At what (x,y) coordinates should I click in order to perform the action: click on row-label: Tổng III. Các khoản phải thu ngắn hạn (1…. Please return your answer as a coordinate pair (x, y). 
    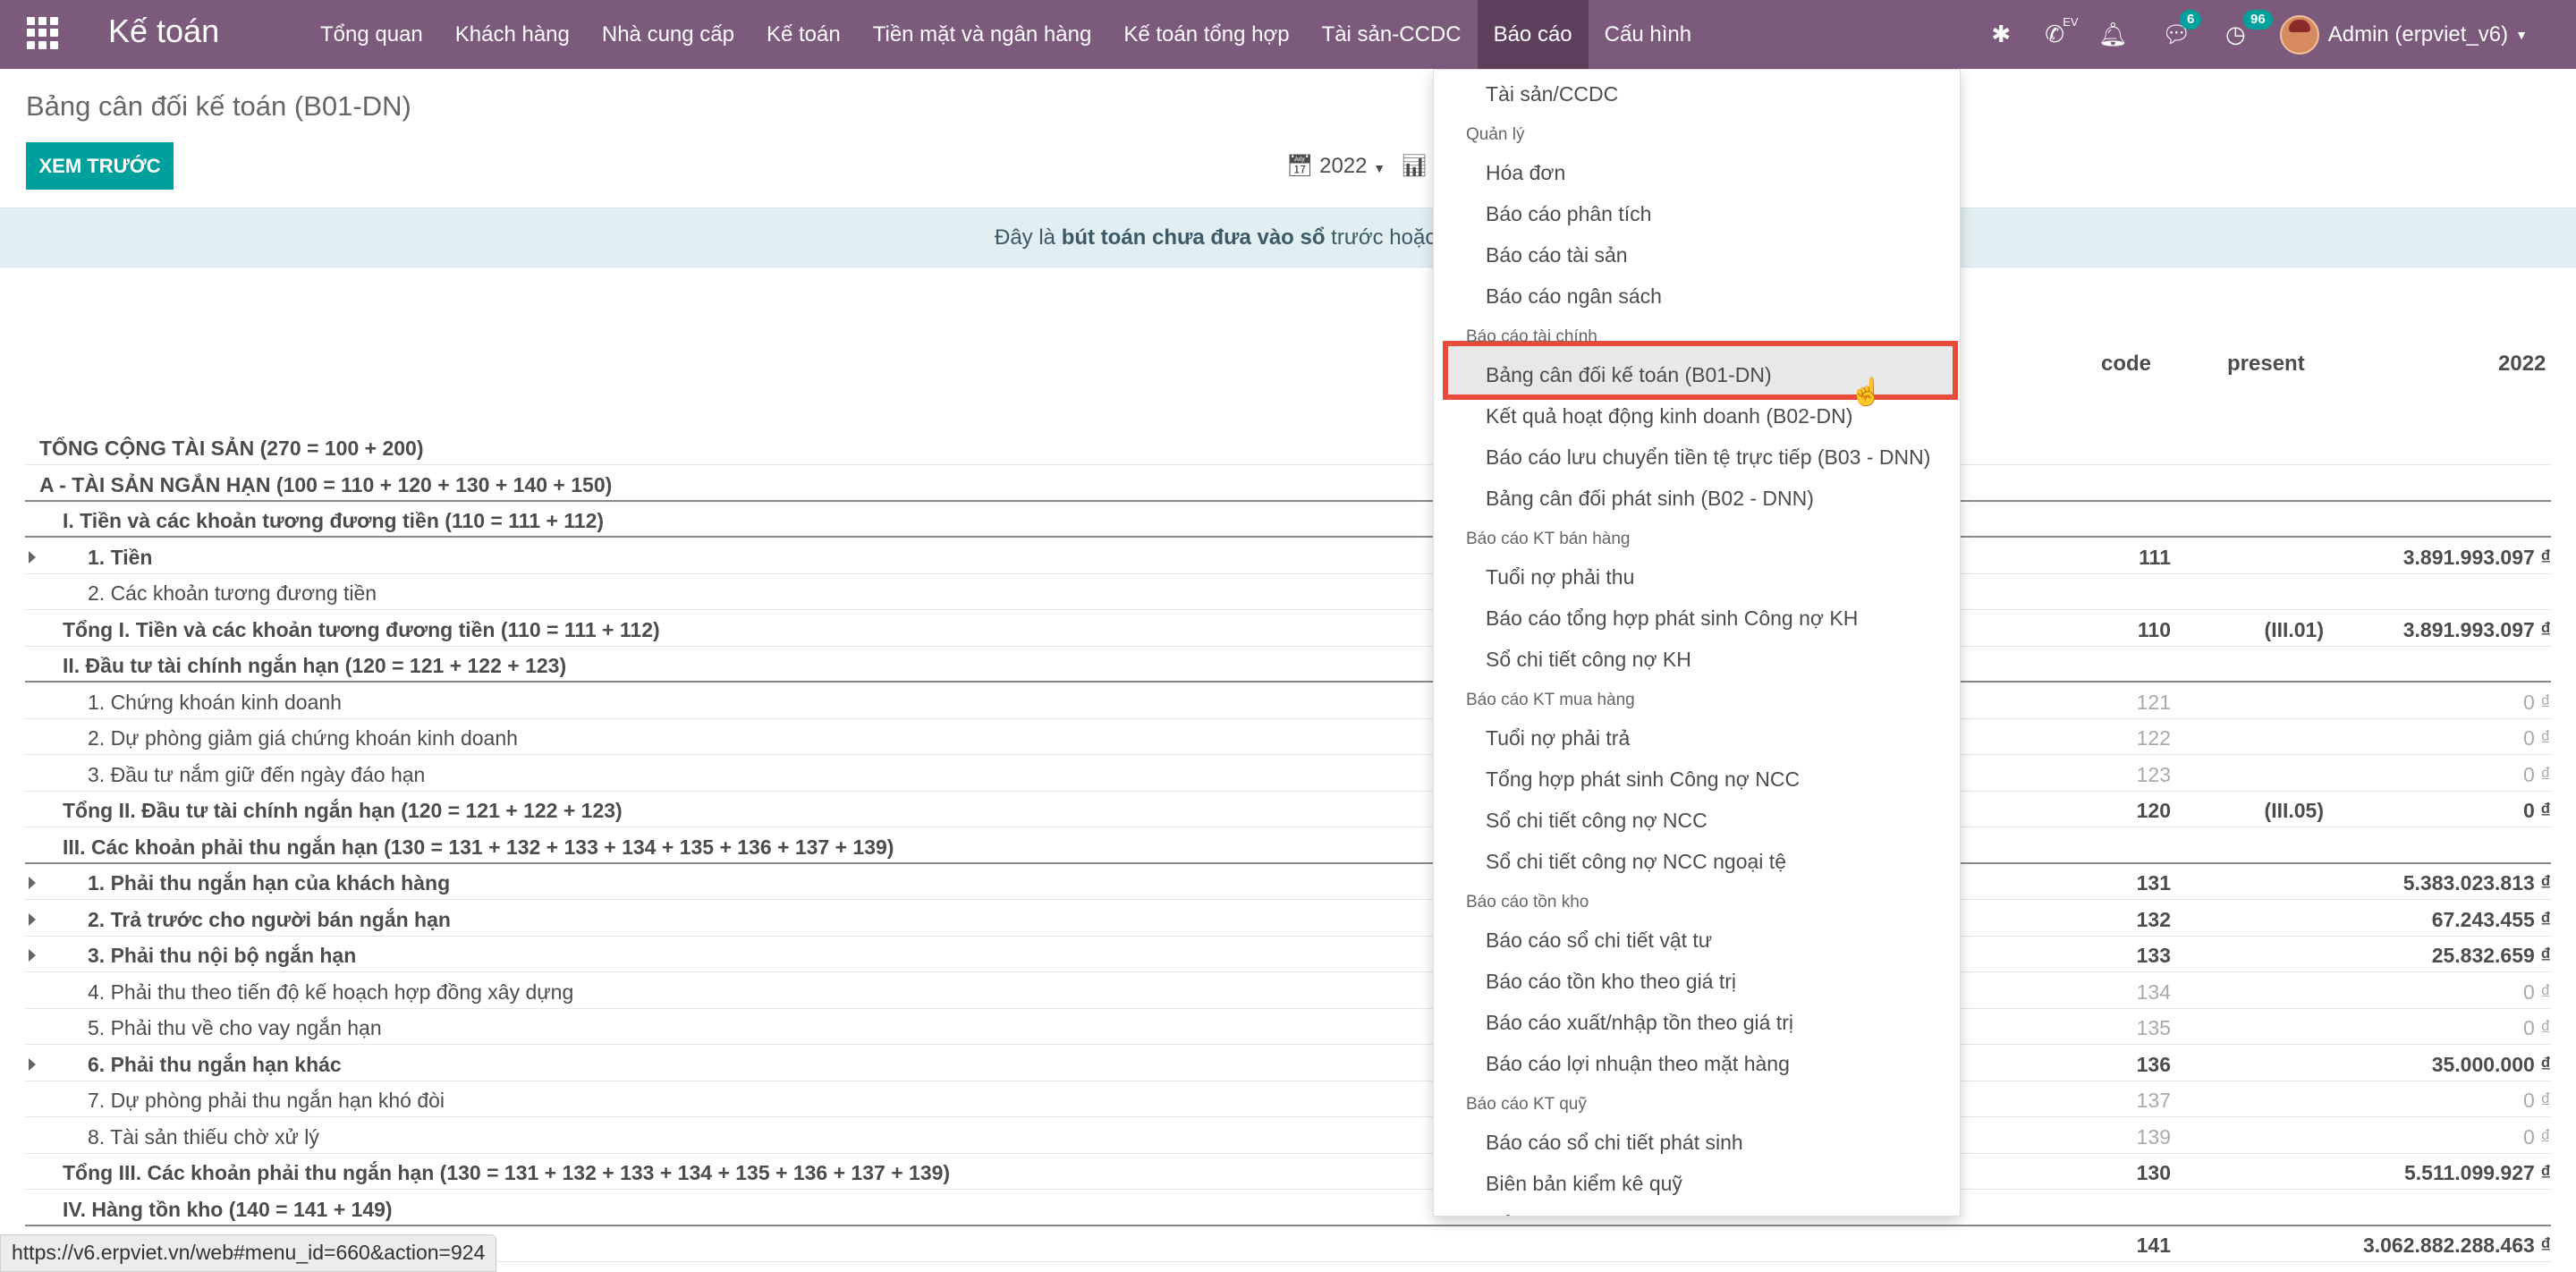
    Looking at the image, I should click on (507, 1172).